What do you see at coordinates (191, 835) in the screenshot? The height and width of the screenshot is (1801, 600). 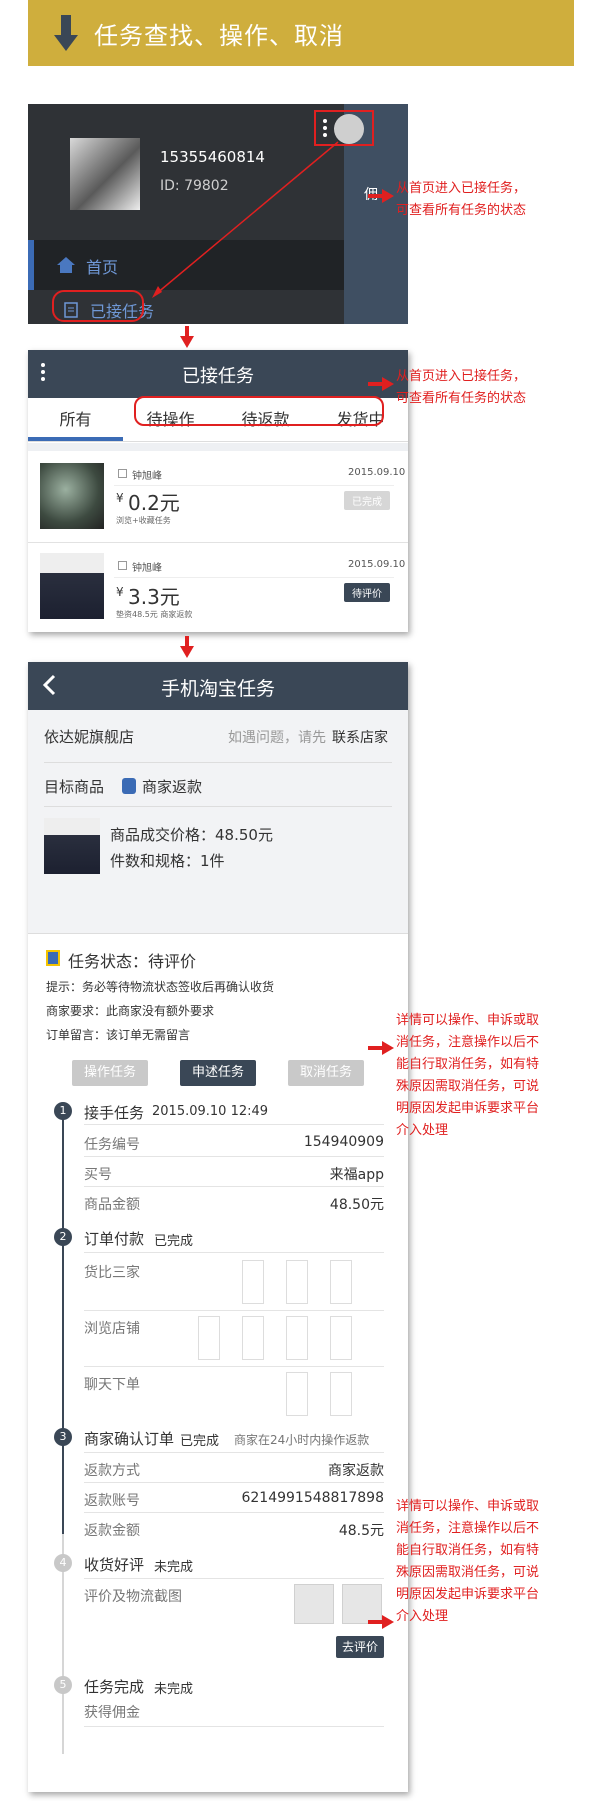 I see `deal-price: 商品成交价格：48.50元` at bounding box center [191, 835].